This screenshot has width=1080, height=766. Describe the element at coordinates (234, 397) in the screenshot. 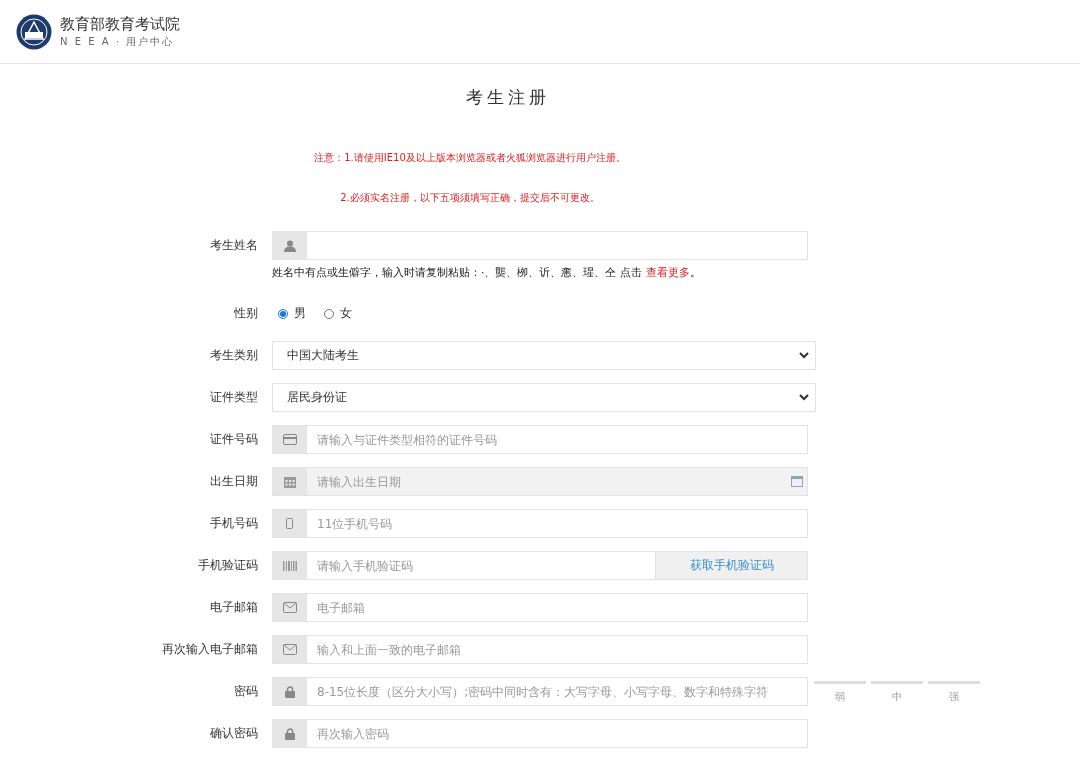

I see `field-label: 证件类型` at that location.